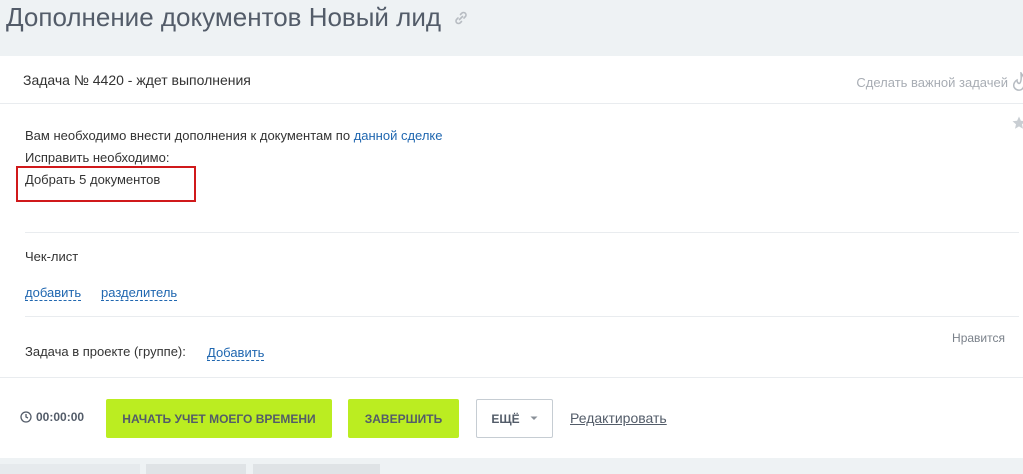 This screenshot has width=1023, height=474. What do you see at coordinates (461, 18) in the screenshot?
I see `link-icon` at bounding box center [461, 18].